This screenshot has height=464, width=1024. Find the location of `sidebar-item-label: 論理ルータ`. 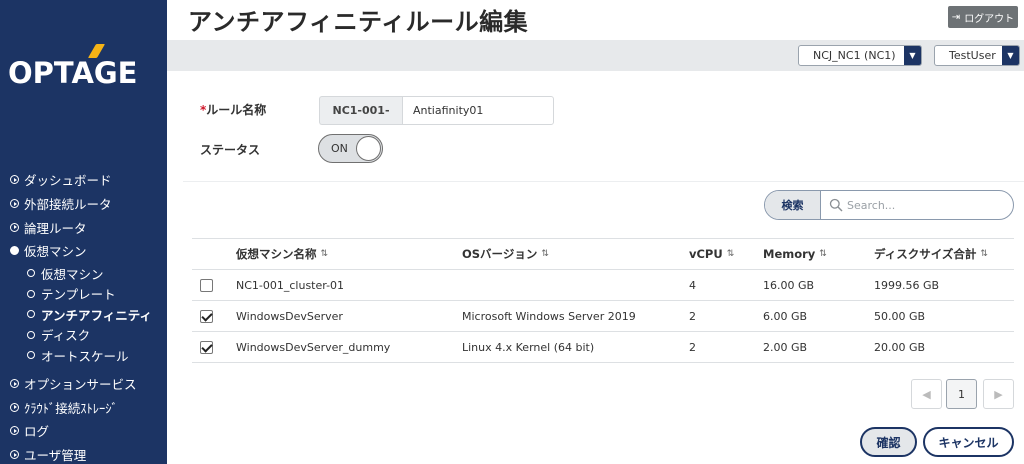

sidebar-item-label: 論理ルータ is located at coordinates (55, 228).